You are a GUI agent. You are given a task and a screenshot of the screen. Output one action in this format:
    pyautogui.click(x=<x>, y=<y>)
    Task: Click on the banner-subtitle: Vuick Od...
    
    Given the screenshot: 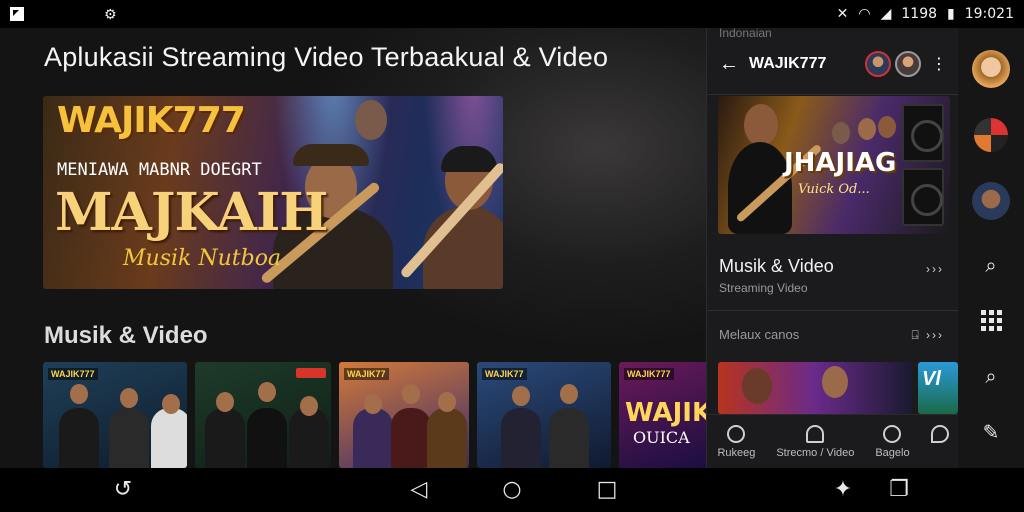 What is the action you would take?
    pyautogui.click(x=834, y=189)
    